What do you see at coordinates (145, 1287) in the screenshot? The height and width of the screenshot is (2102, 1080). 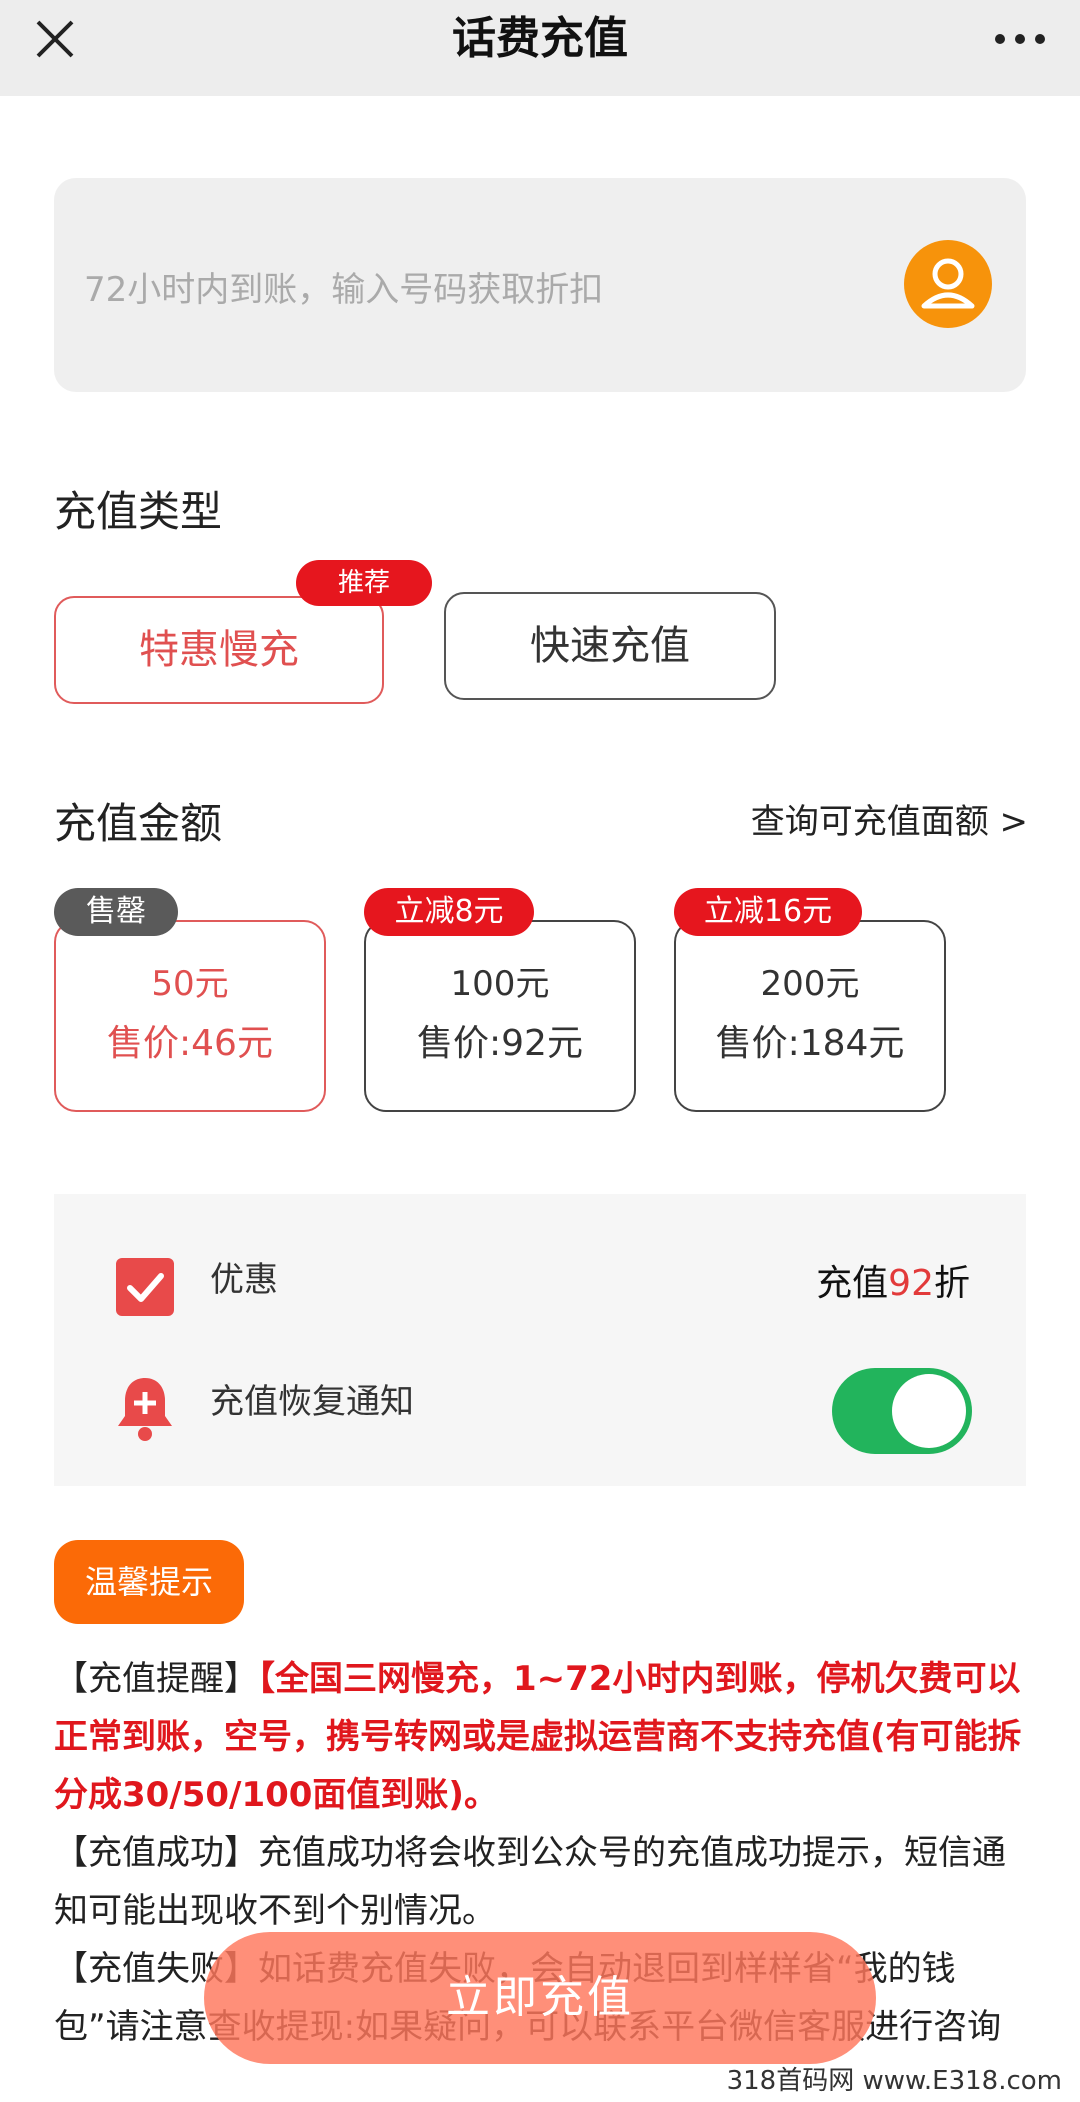 I see `checkbox-checked-icon` at bounding box center [145, 1287].